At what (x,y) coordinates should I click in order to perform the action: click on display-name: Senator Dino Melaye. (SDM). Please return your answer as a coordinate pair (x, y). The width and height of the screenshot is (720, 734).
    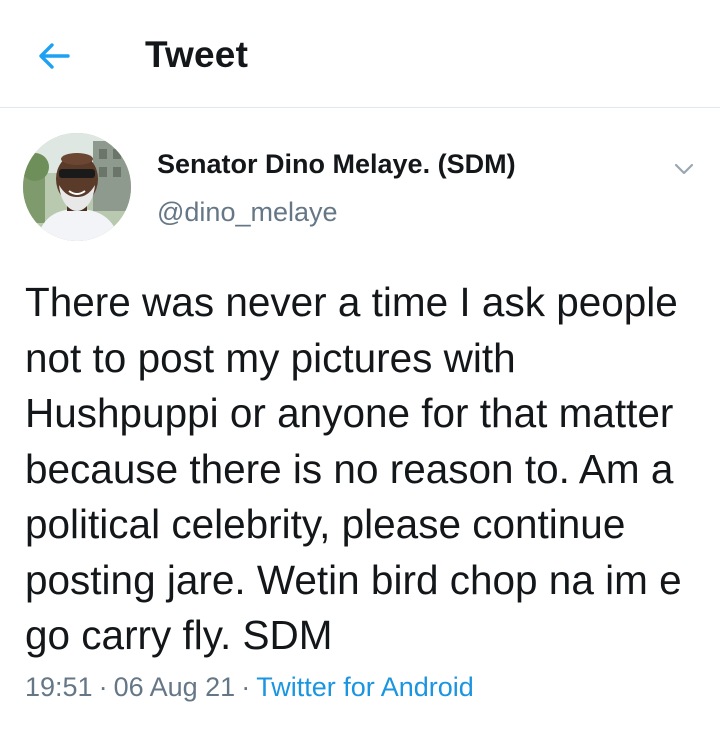
    Looking at the image, I should click on (336, 164).